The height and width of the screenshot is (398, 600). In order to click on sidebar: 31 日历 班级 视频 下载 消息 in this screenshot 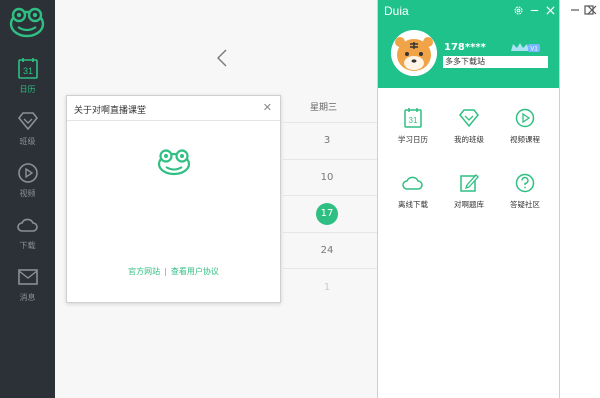, I will do `click(27, 199)`.